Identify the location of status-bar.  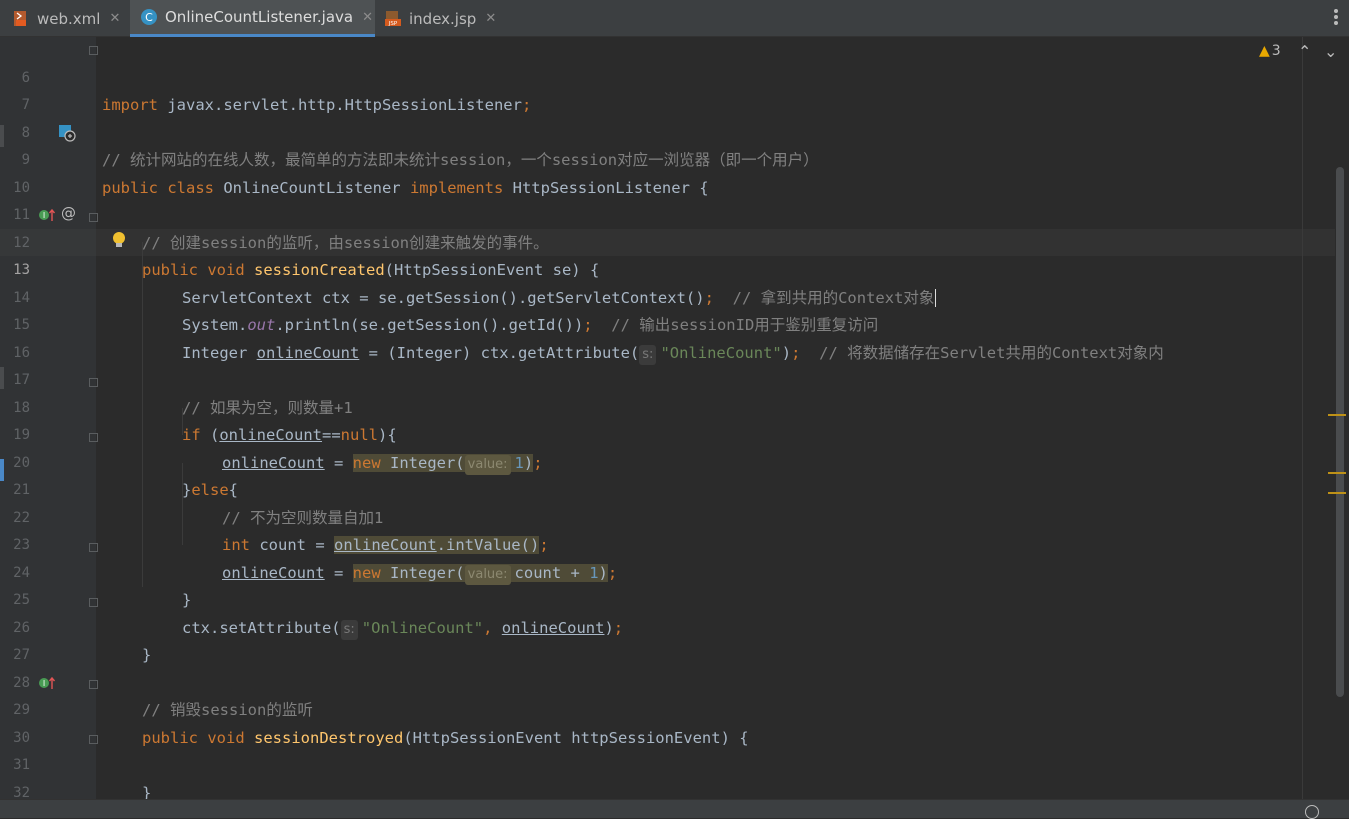
(674, 809).